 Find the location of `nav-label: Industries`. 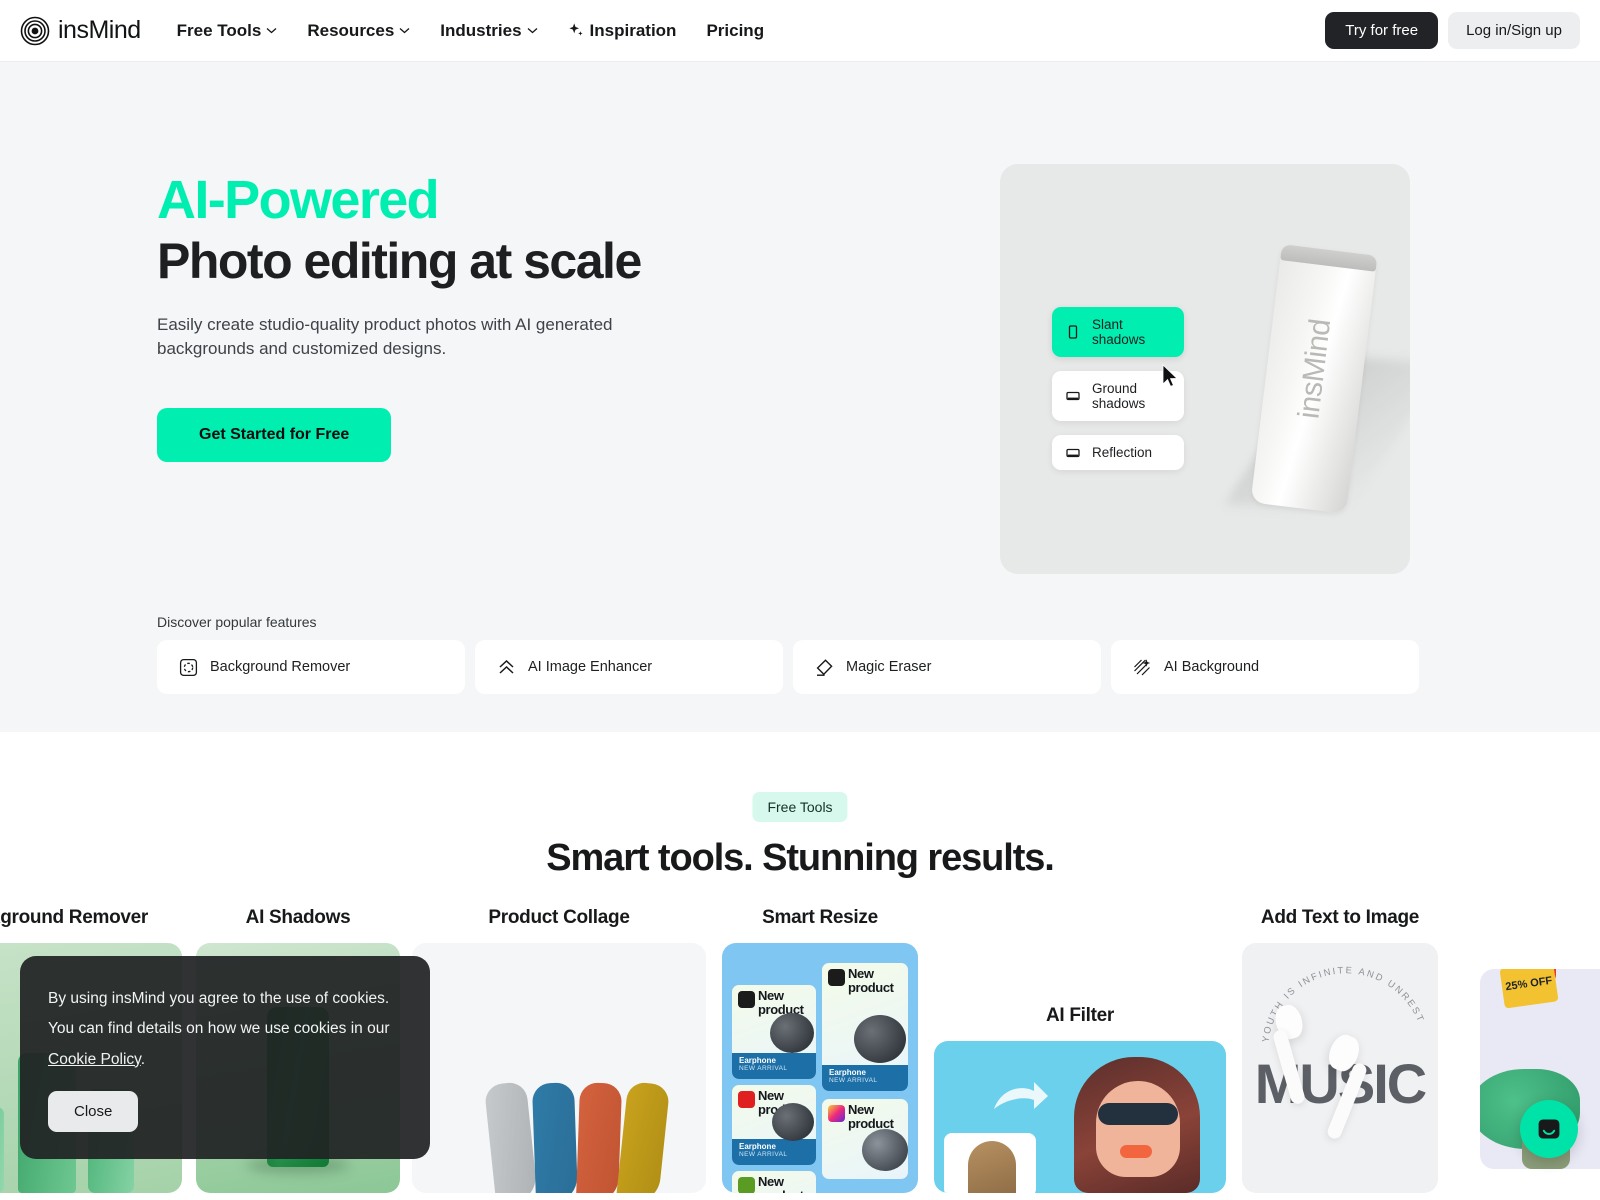

nav-label: Industries is located at coordinates (481, 30).